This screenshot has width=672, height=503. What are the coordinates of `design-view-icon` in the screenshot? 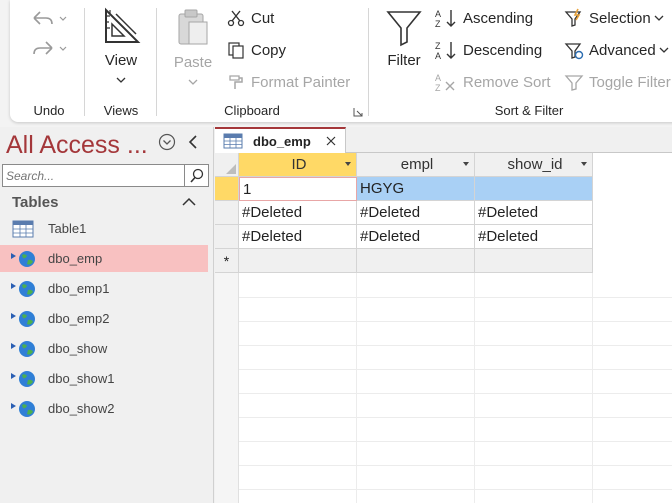 It's located at (123, 25).